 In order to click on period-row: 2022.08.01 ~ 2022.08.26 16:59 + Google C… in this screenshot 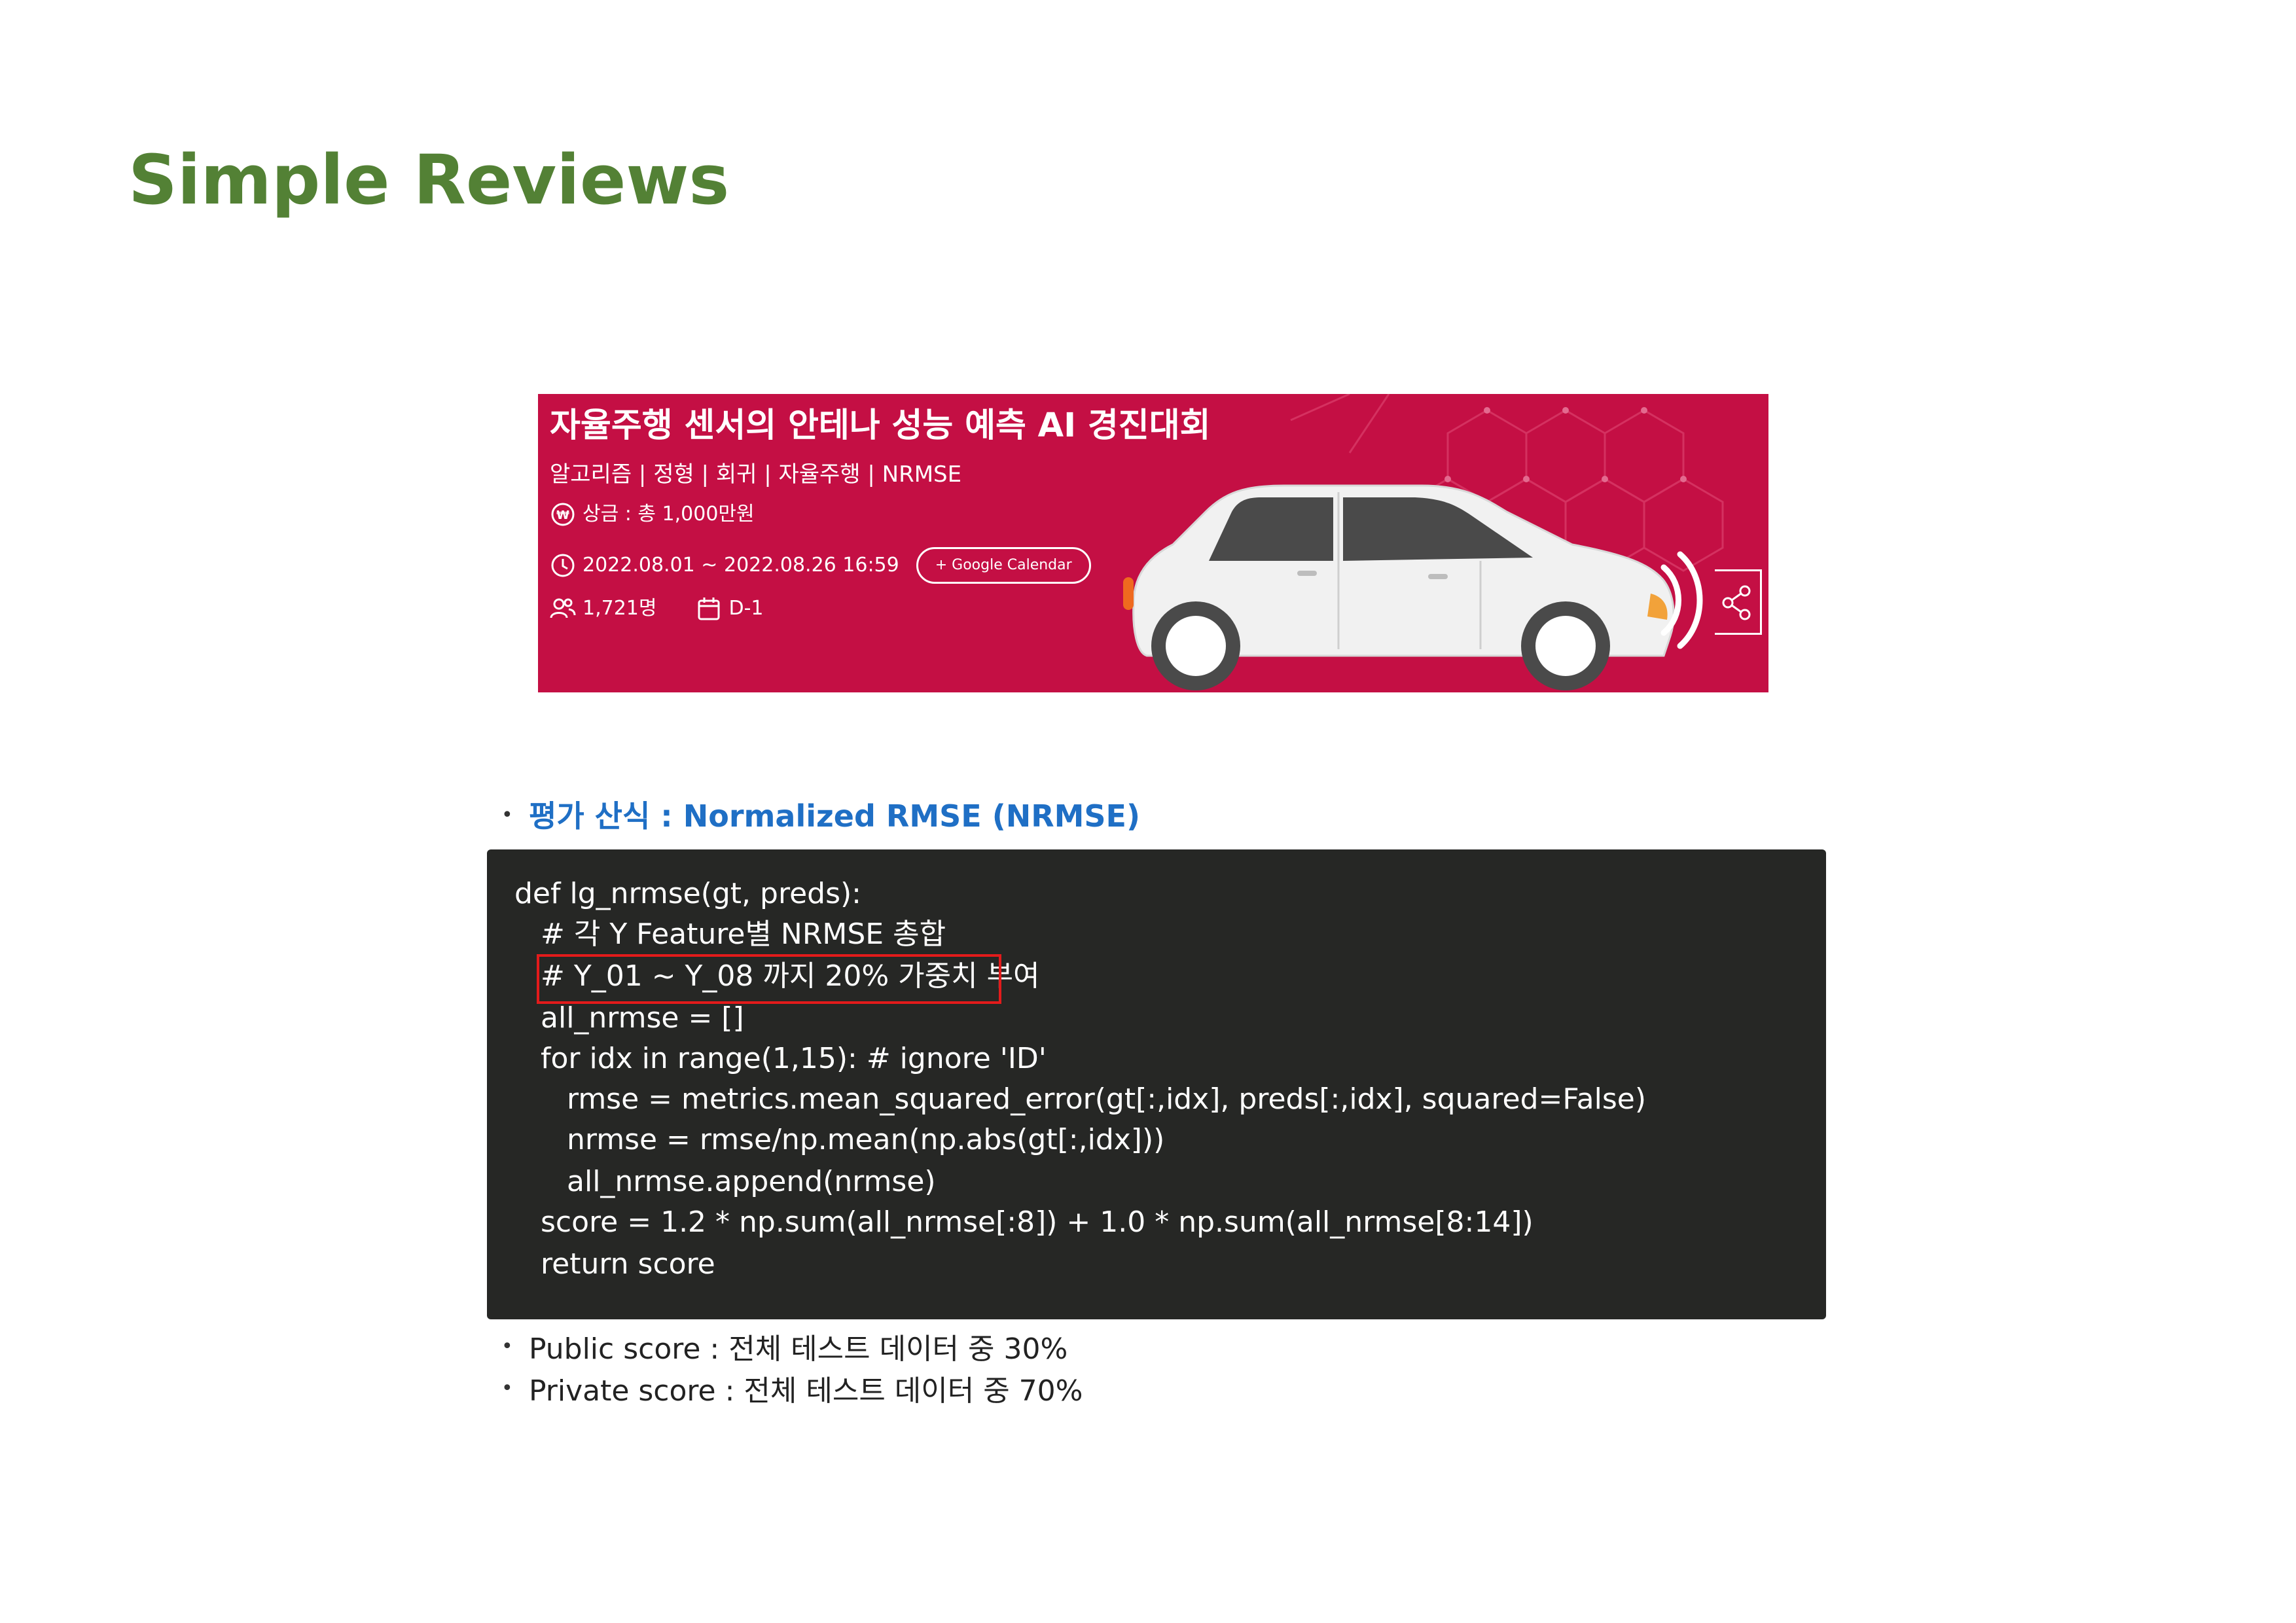, I will do `click(820, 565)`.